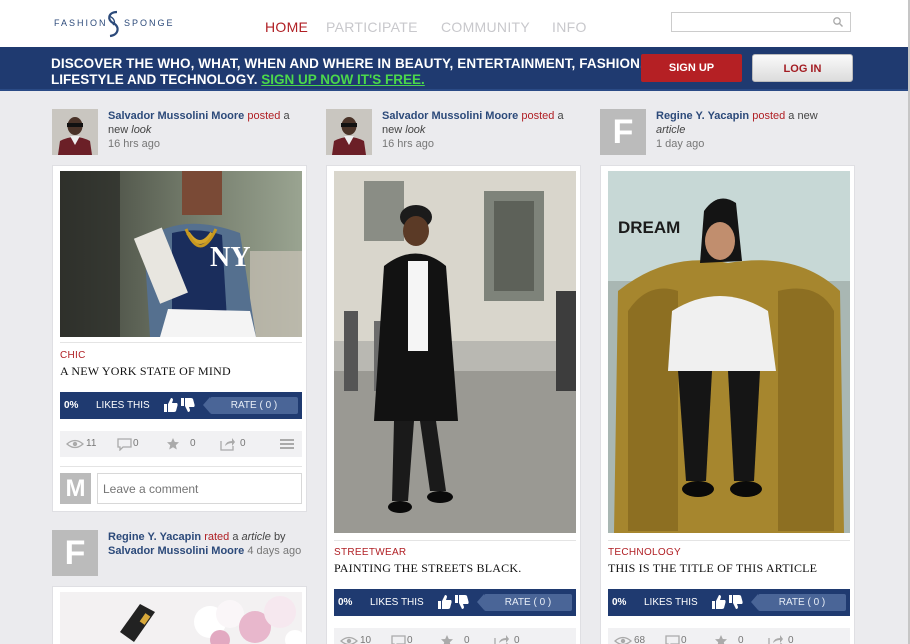 Image resolution: width=910 pixels, height=644 pixels. What do you see at coordinates (342, 79) in the screenshot?
I see `signup-link: SIGN UP NOW IT'S FREE.` at bounding box center [342, 79].